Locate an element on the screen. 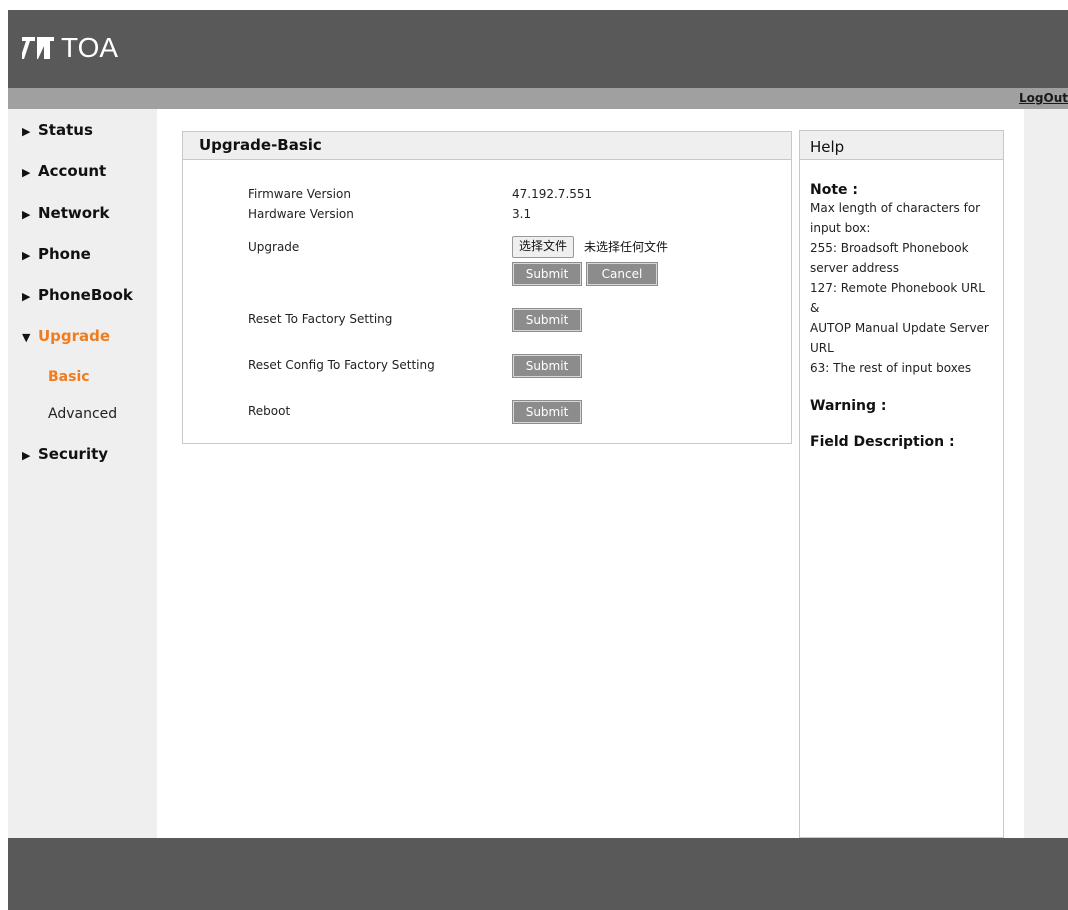 The width and height of the screenshot is (1068, 910). sidebar-item-label: Network is located at coordinates (74, 213).